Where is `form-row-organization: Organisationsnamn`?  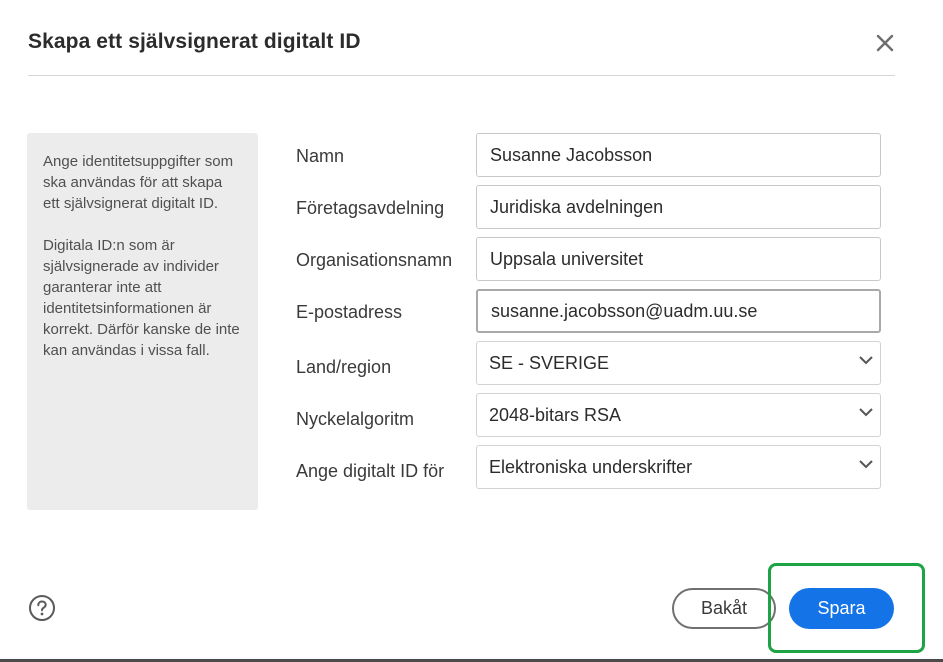 form-row-organization: Organisationsnamn is located at coordinates (589, 259).